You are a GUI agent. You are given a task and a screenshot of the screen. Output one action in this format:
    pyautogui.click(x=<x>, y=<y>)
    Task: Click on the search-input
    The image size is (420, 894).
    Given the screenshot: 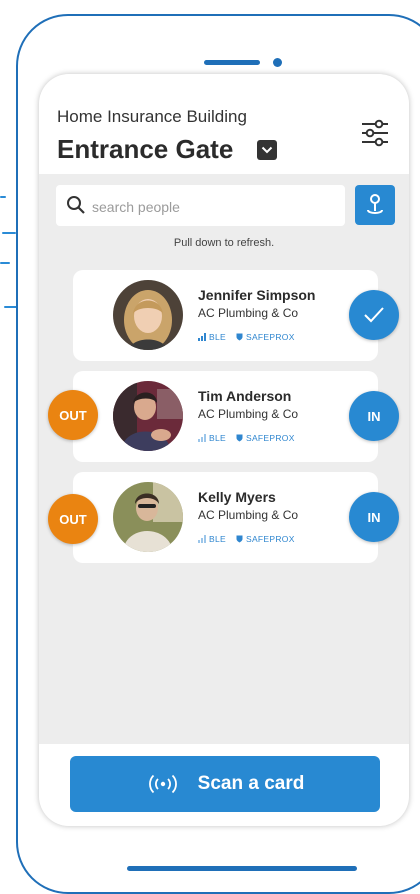 What is the action you would take?
    pyautogui.click(x=214, y=206)
    